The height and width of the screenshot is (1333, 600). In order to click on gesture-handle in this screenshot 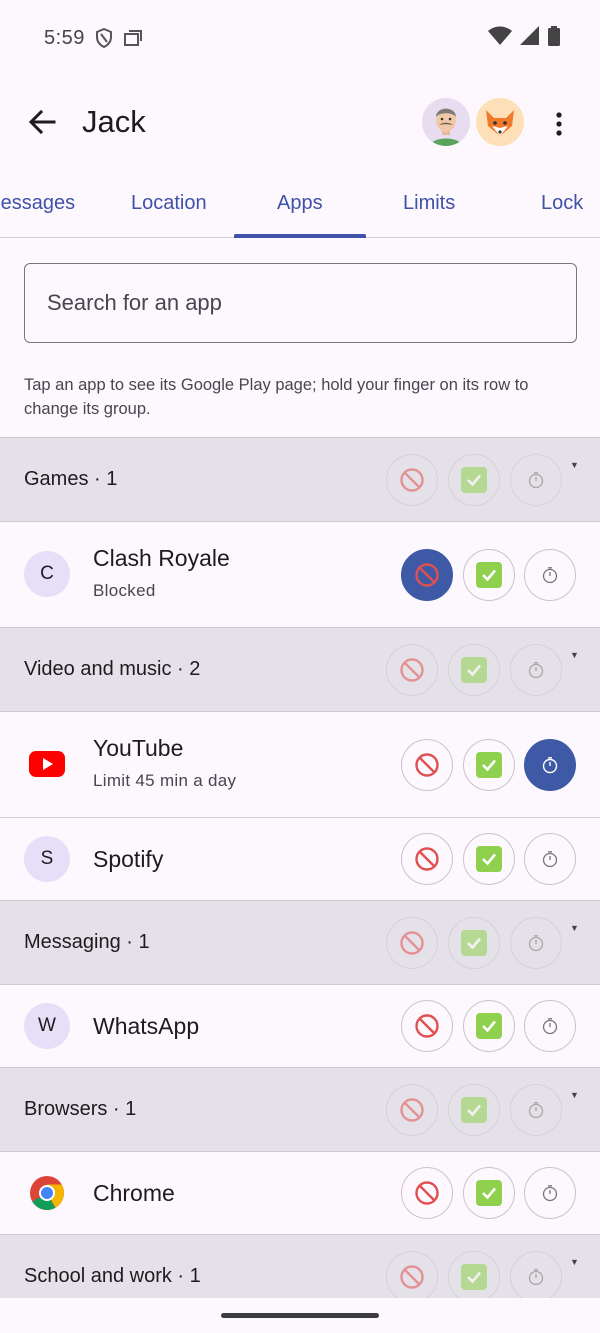, I will do `click(300, 1315)`.